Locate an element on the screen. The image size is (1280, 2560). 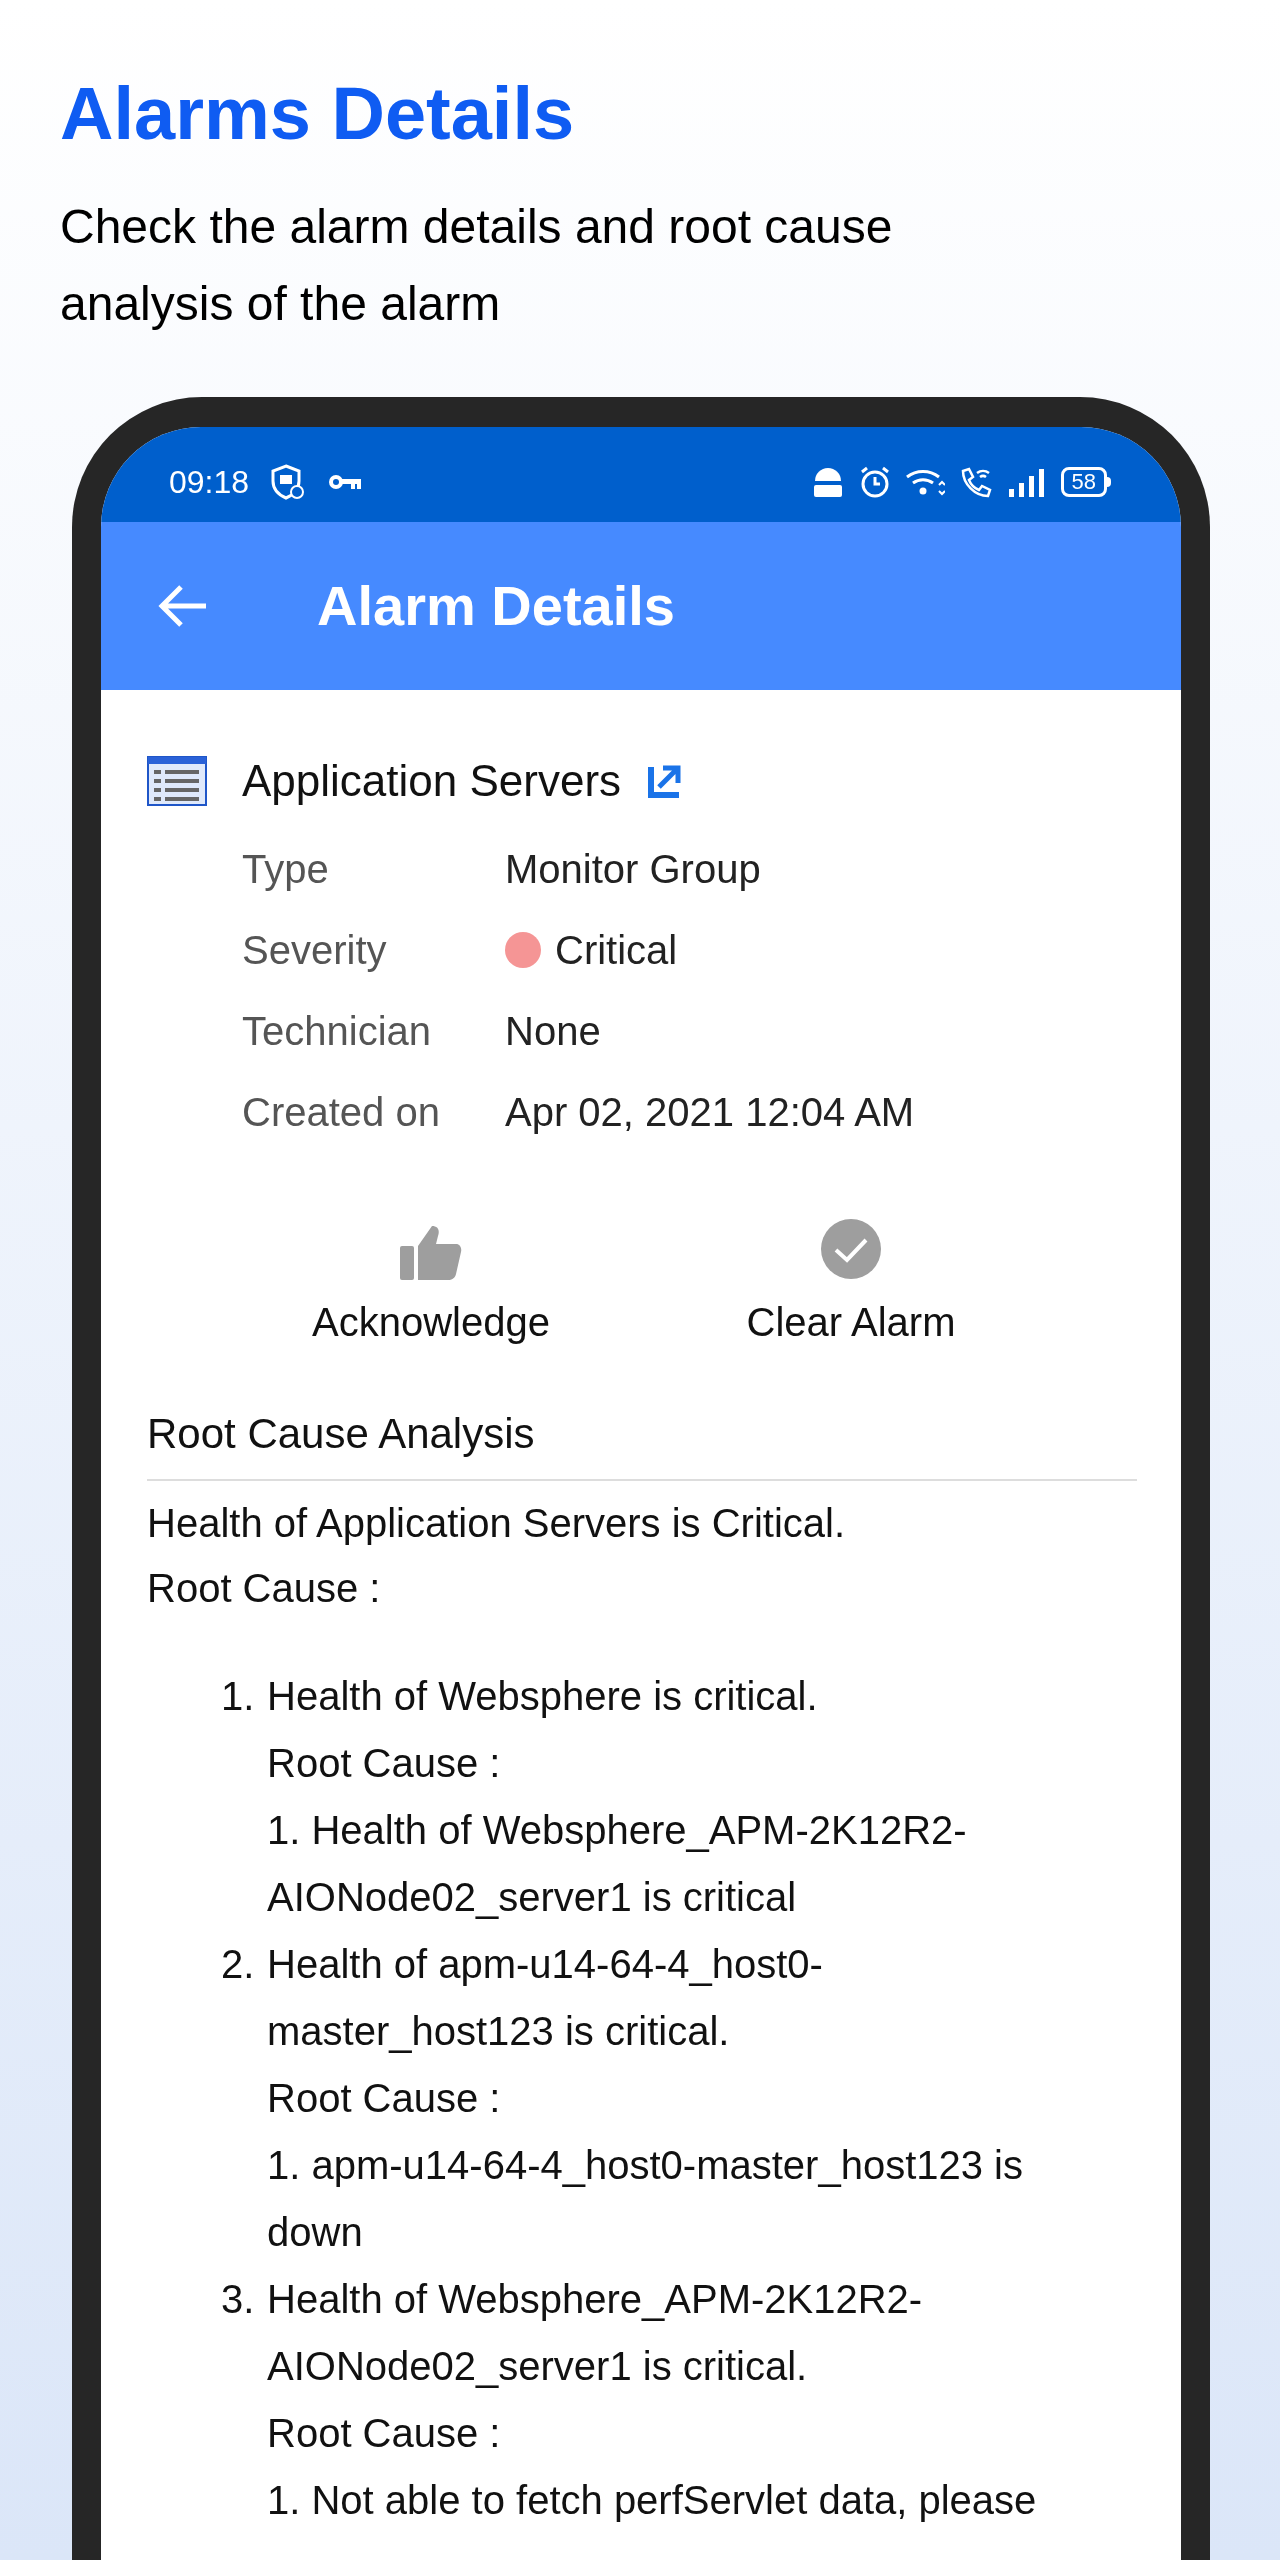
detail-label: Technician is located at coordinates (337, 1031).